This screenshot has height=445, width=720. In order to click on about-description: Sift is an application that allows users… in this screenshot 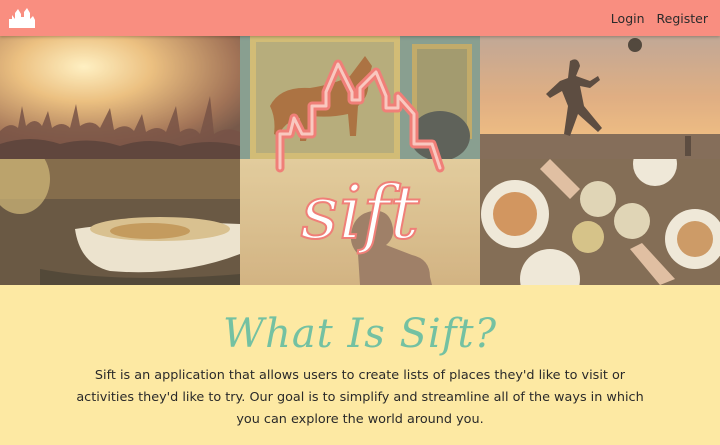, I will do `click(360, 397)`.